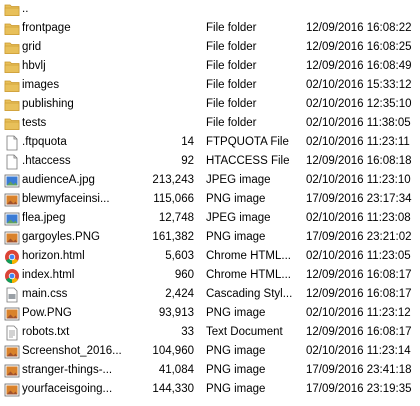 The width and height of the screenshot is (420, 406). Describe the element at coordinates (187, 142) in the screenshot. I see `file-size: 14` at that location.